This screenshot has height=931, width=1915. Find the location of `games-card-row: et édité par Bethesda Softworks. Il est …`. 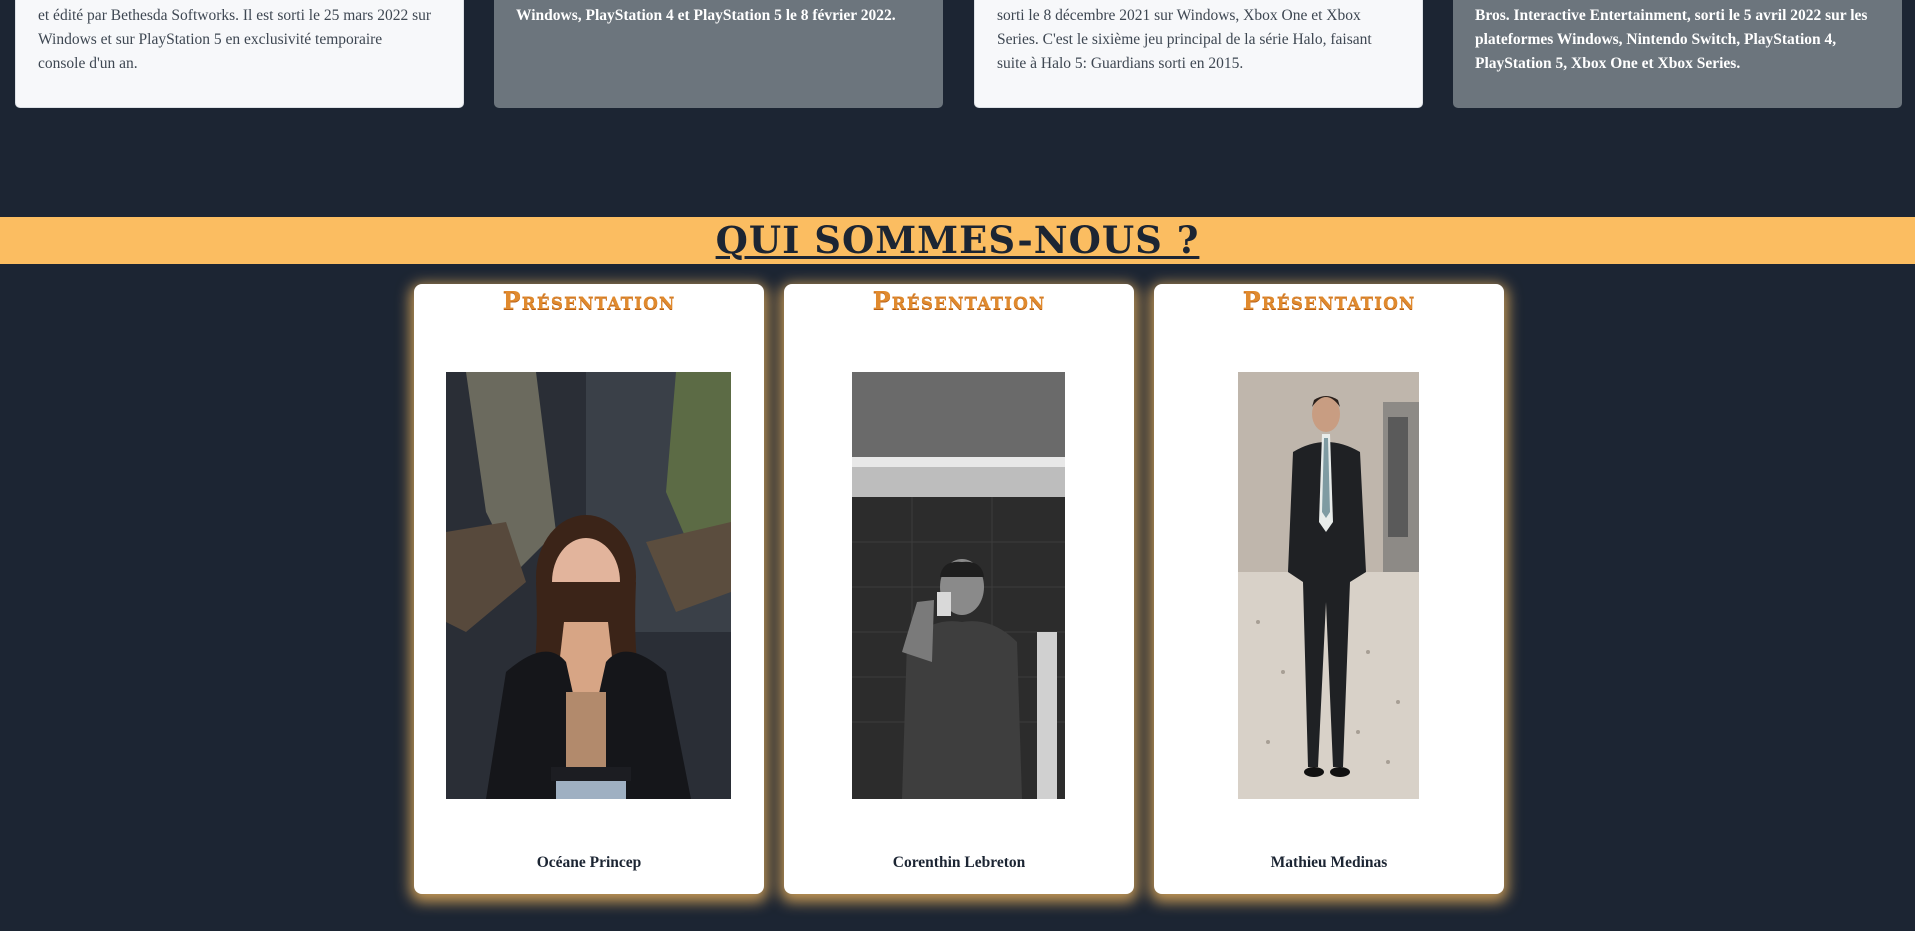

games-card-row: et édité par Bethesda Softworks. Il est … is located at coordinates (957, 55).